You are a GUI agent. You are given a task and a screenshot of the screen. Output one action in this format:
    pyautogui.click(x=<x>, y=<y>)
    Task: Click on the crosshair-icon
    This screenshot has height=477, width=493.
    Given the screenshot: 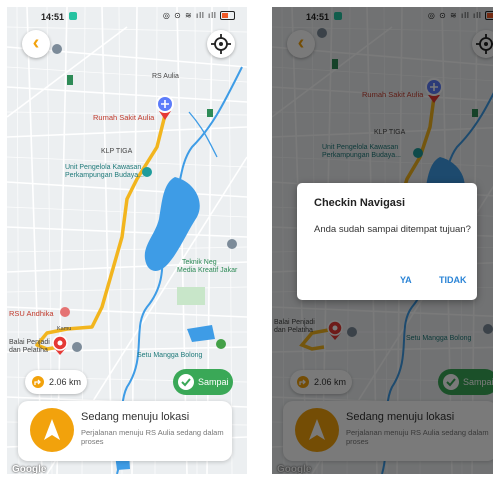 What is the action you would take?
    pyautogui.click(x=221, y=44)
    